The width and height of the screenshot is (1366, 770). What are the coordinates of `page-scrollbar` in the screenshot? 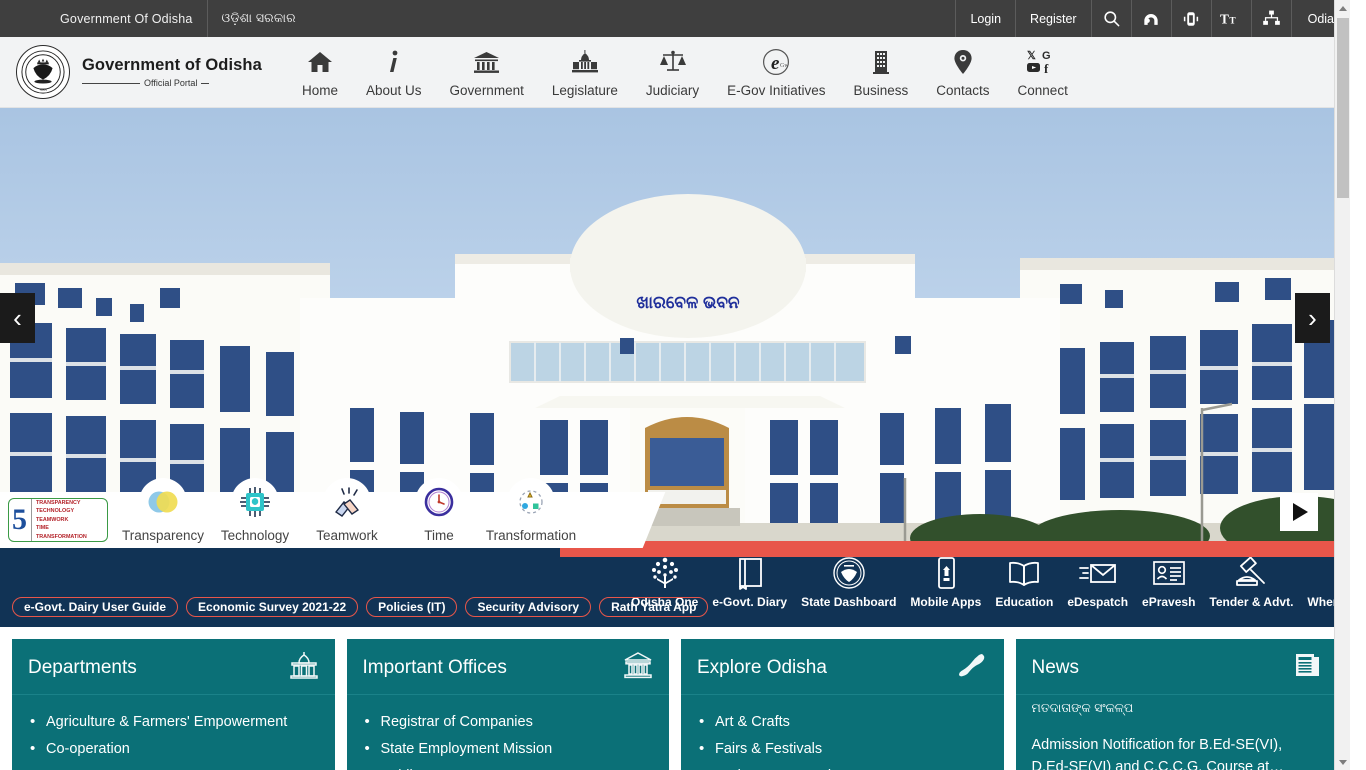 It's located at (1342, 385).